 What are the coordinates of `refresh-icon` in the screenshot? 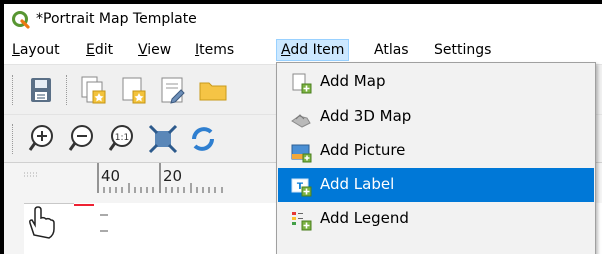 It's located at (203, 139).